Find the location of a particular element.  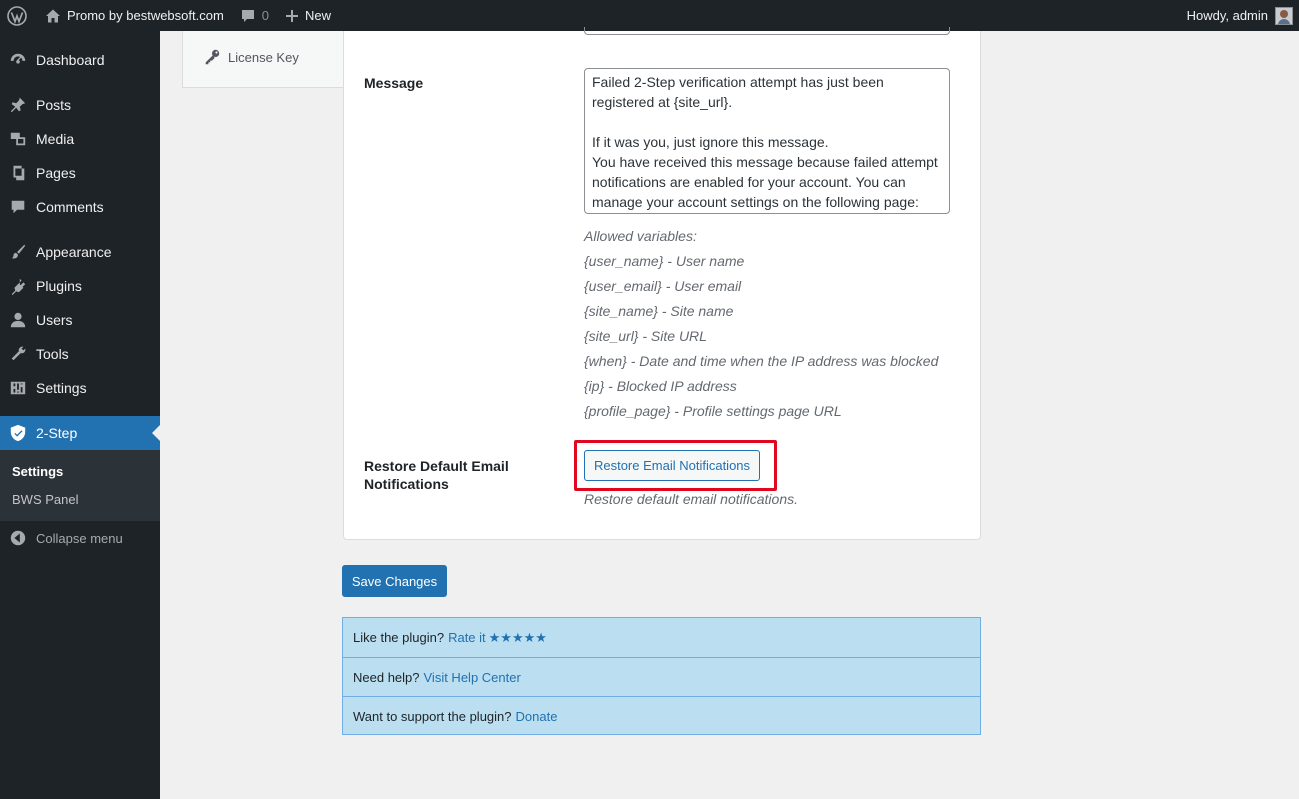

plug-icon is located at coordinates (18, 286).